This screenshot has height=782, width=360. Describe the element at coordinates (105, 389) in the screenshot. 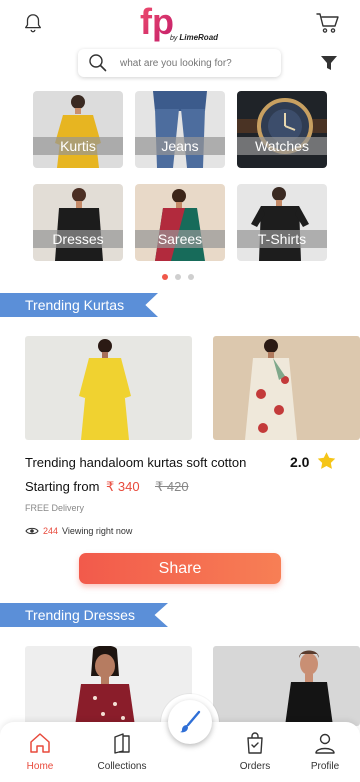

I see `kurta-yellow-image` at that location.